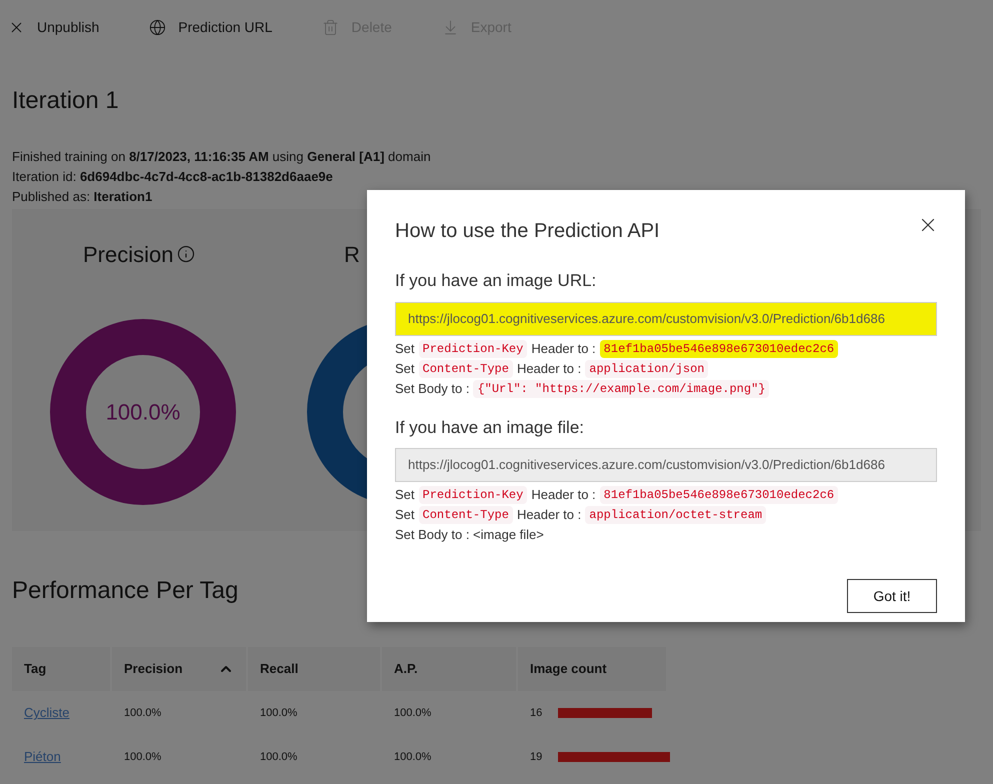 This screenshot has height=784, width=993. Describe the element at coordinates (527, 231) in the screenshot. I see `dialog-title: How to use the Prediction API` at that location.